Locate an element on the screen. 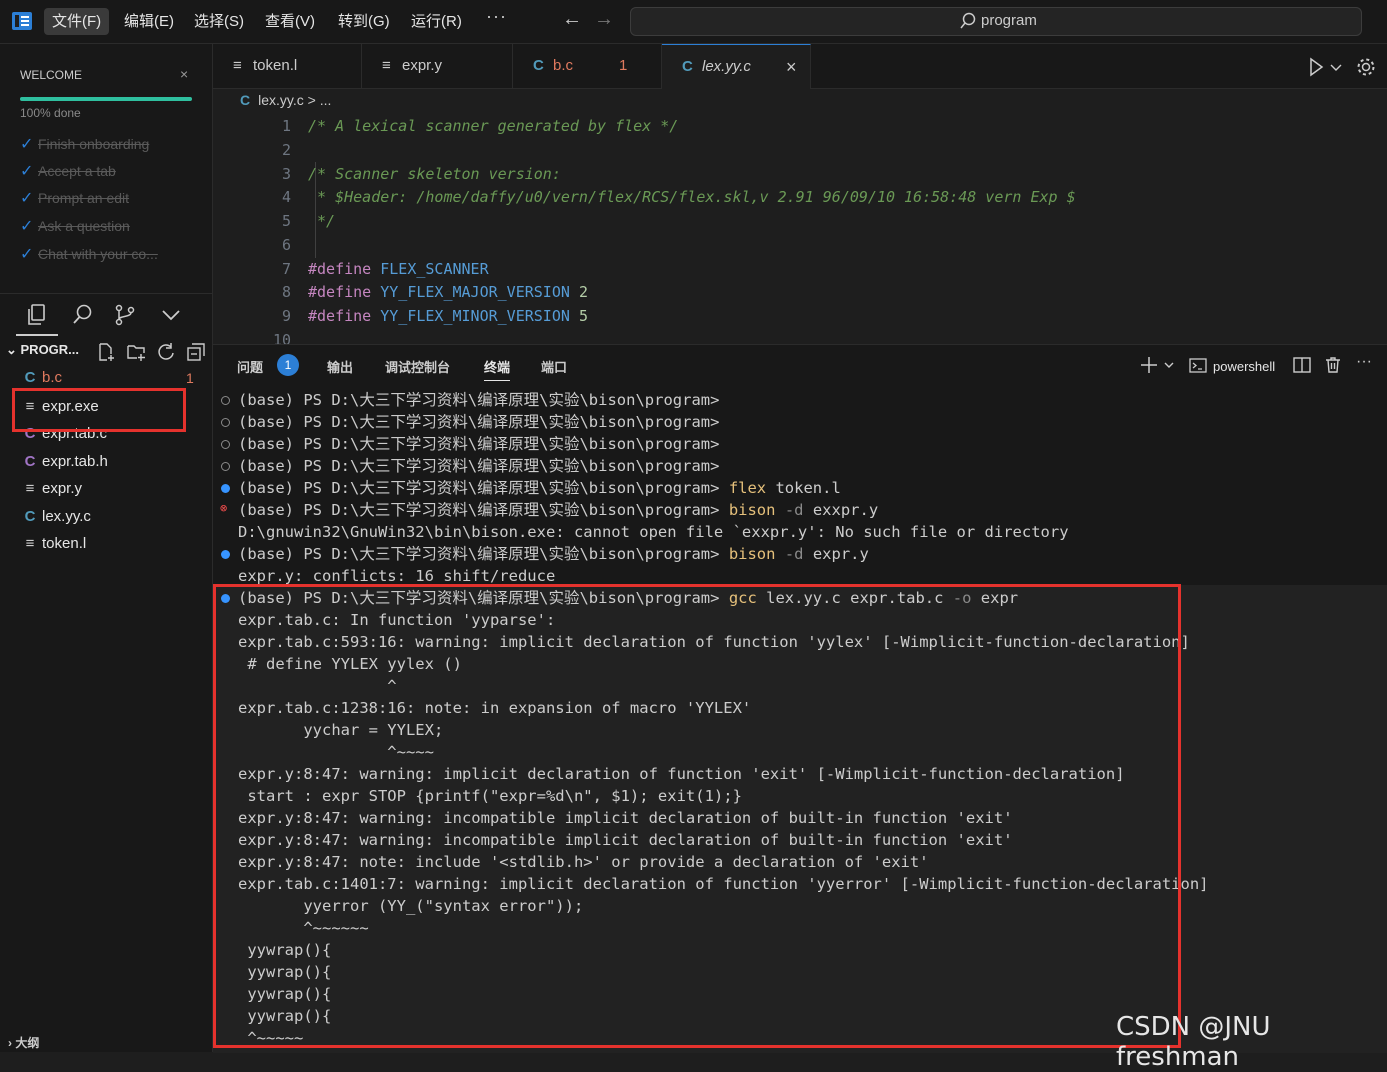  welcome-title: WELCOME is located at coordinates (51, 75).